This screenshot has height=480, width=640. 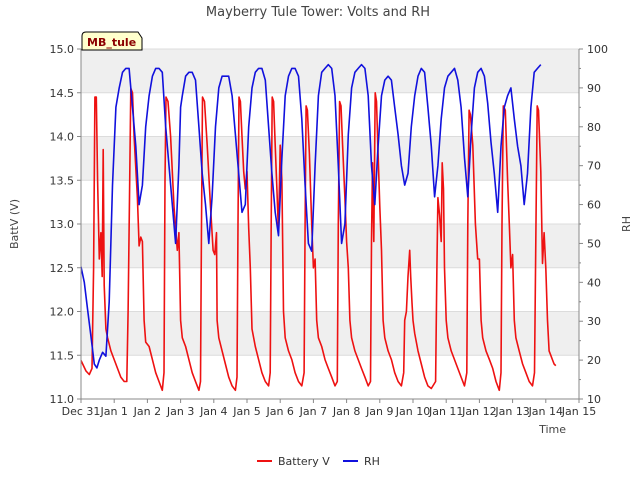 What do you see at coordinates (62, 268) in the screenshot?
I see `y-tick-label-3: 12.5` at bounding box center [62, 268].